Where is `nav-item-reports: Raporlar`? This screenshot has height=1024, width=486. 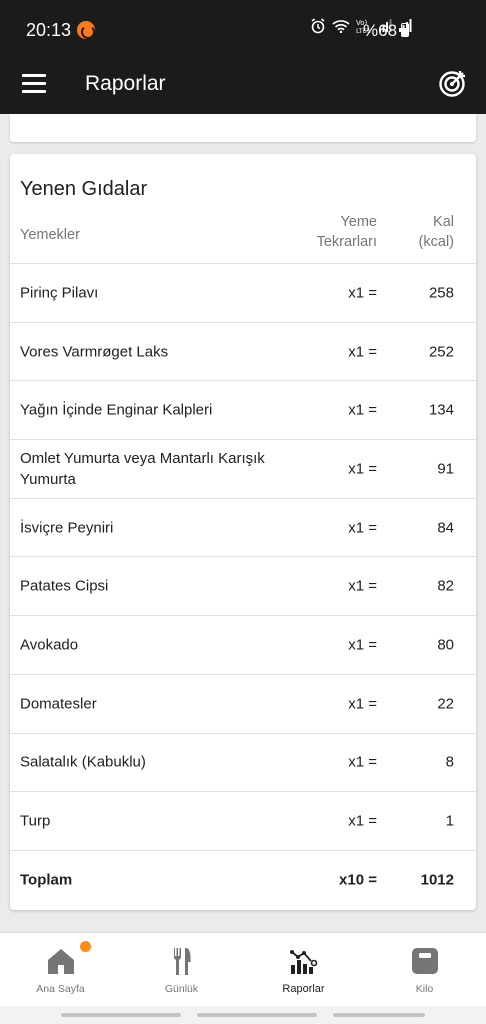
nav-item-reports: Raporlar is located at coordinates (303, 970).